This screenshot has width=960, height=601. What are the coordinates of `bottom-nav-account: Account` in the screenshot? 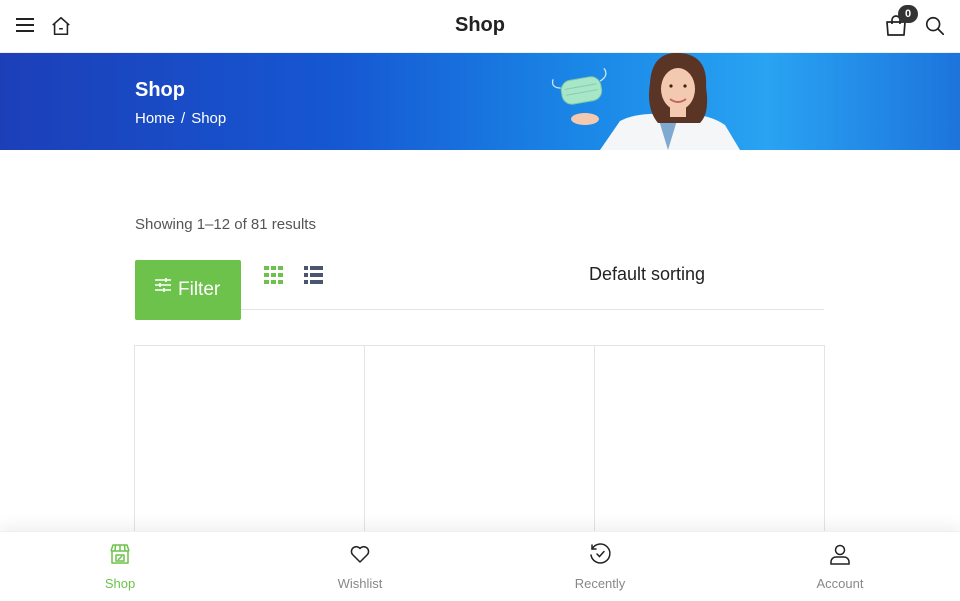 It's located at (840, 566).